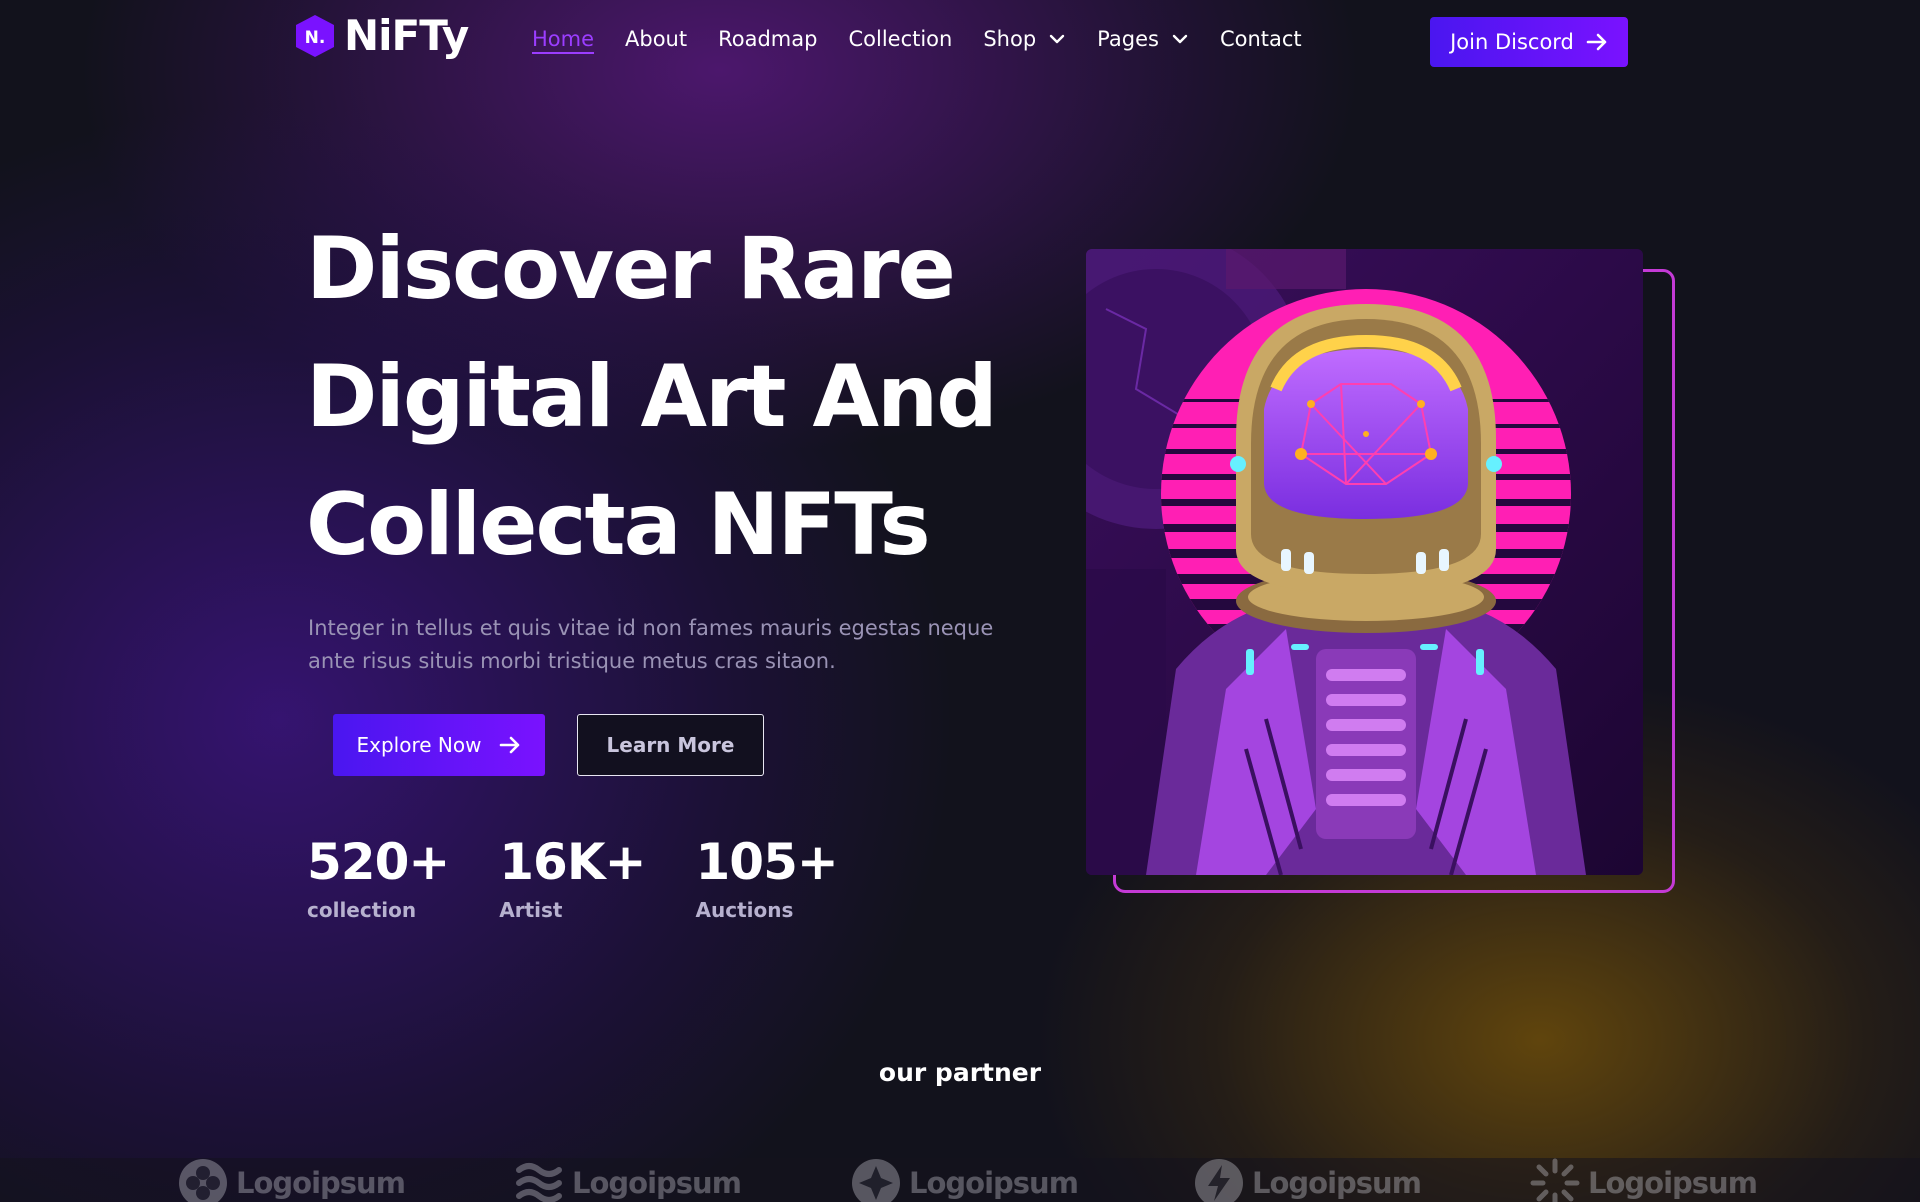  I want to click on partners-heading: our partner, so click(960, 1072).